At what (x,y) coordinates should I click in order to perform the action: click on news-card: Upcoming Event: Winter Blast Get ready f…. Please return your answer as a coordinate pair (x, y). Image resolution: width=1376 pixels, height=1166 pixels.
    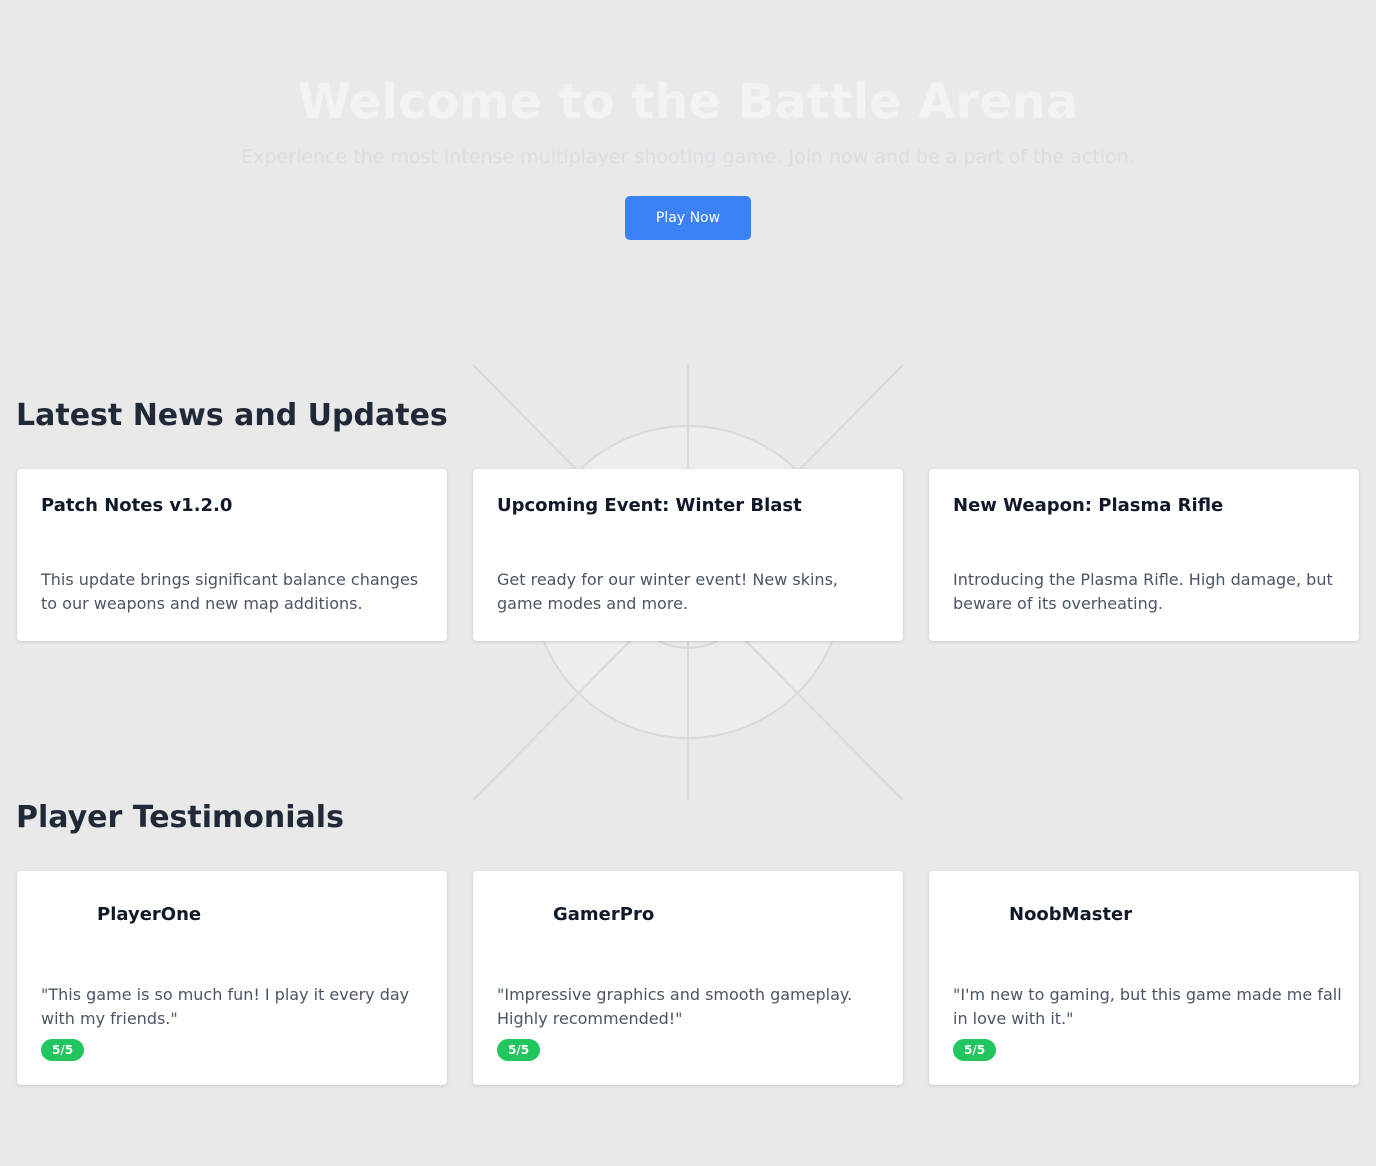
    Looking at the image, I should click on (688, 555).